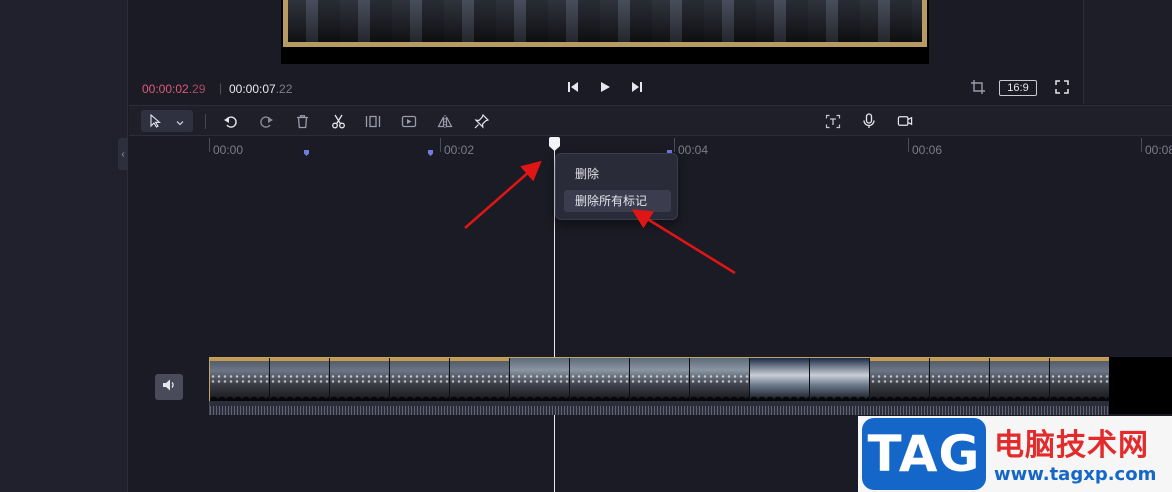  What do you see at coordinates (409, 121) in the screenshot?
I see `extract-icon` at bounding box center [409, 121].